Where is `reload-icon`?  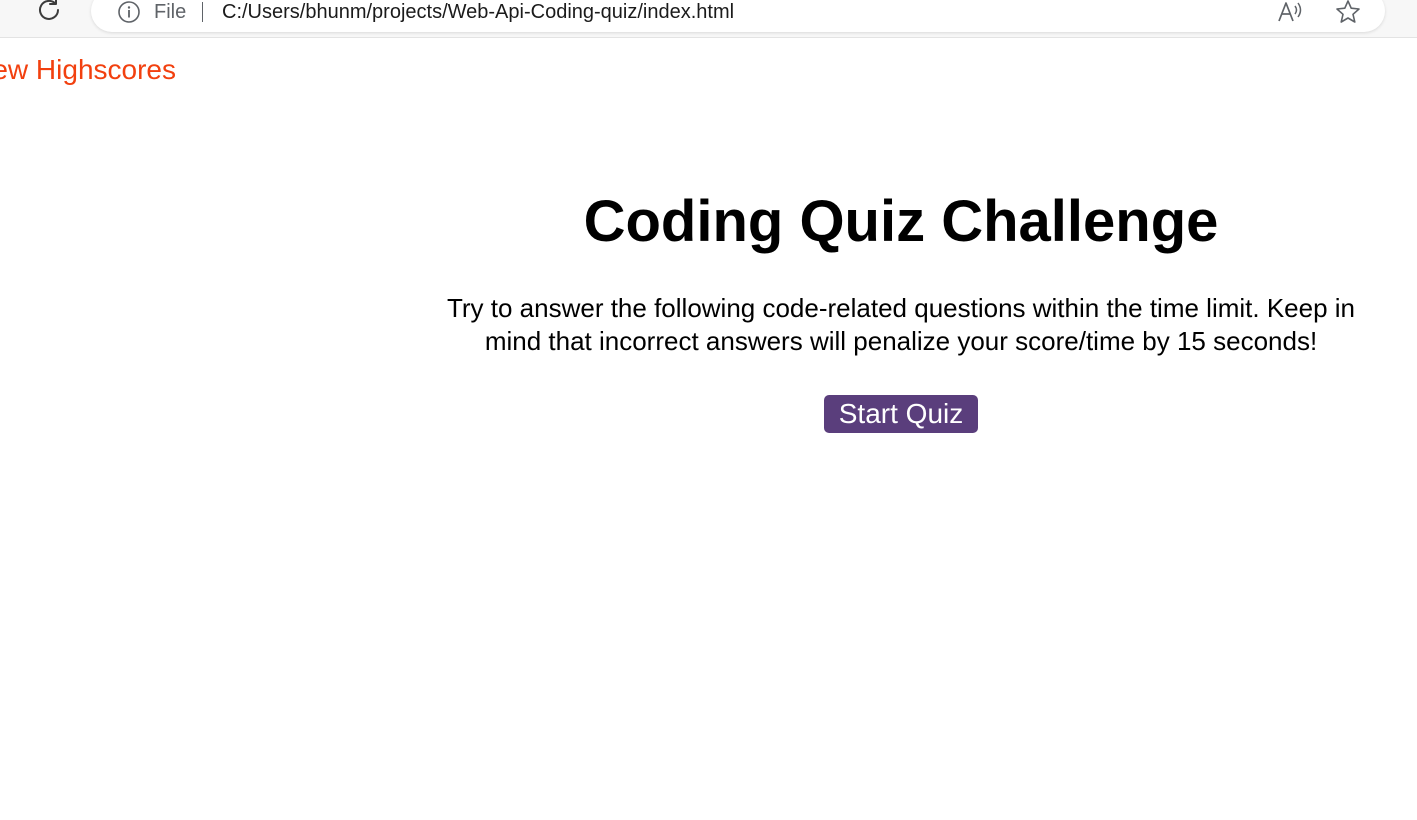
reload-icon is located at coordinates (49, 13).